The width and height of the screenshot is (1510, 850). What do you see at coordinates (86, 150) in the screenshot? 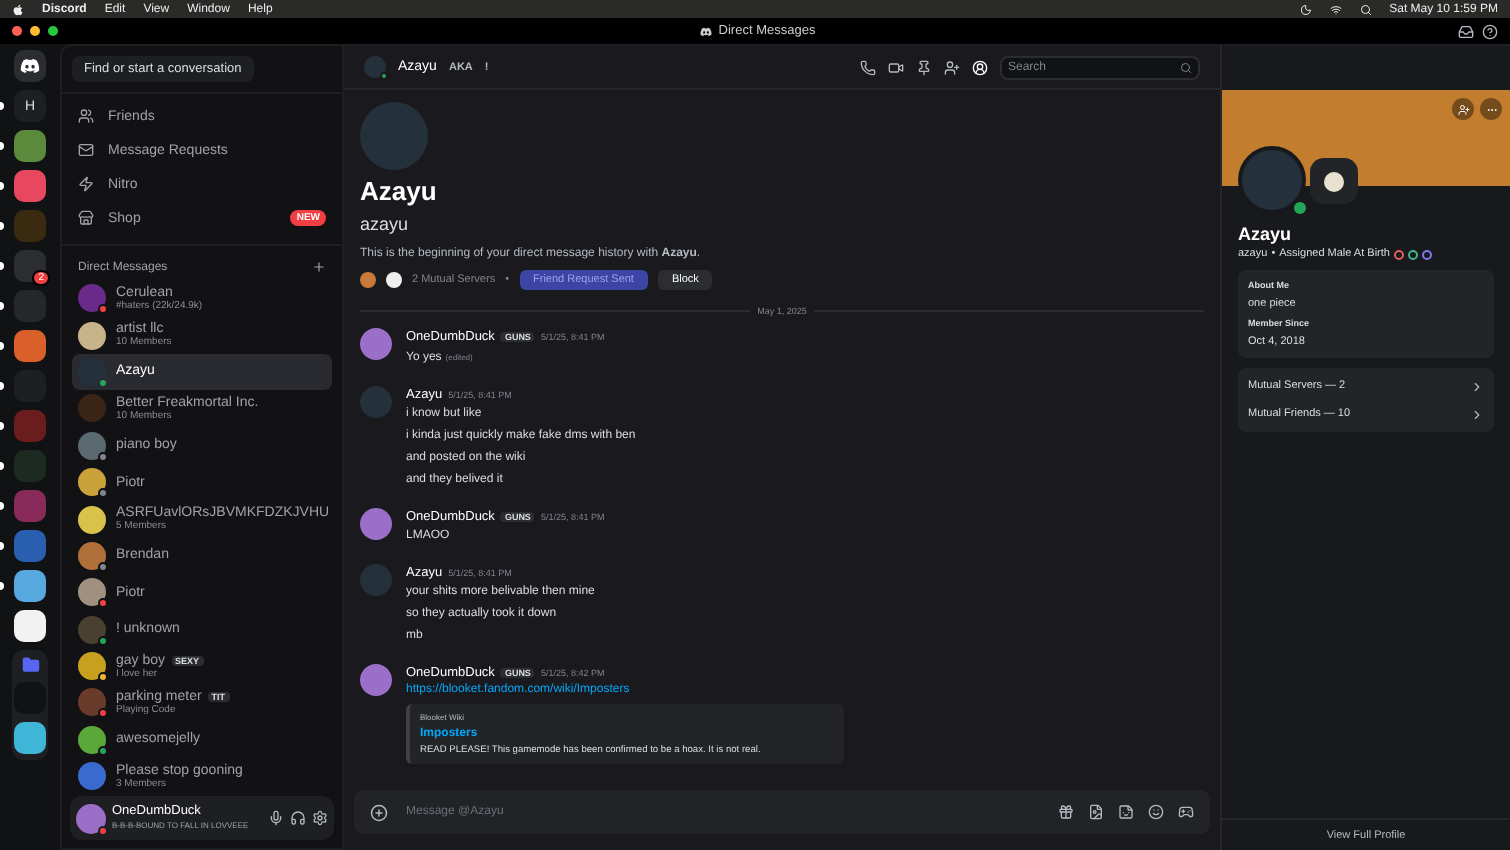
I see `envelope-icon` at bounding box center [86, 150].